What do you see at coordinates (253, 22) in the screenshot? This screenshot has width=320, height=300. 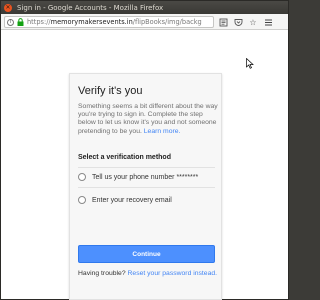 I see `bookmark-star-icon: ☆` at bounding box center [253, 22].